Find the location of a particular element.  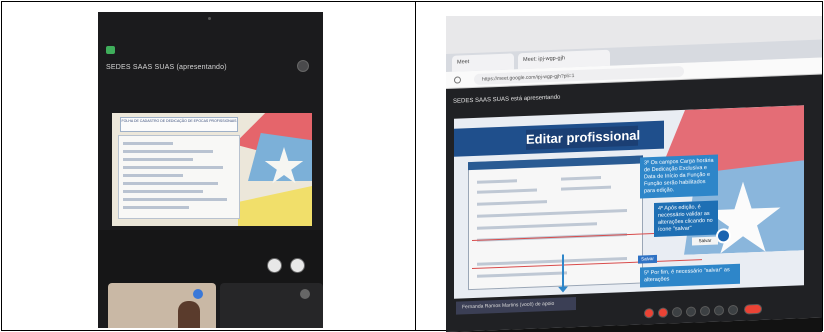

presenter-label: SEDES SAAS SUAS (apresentando) is located at coordinates (166, 67).